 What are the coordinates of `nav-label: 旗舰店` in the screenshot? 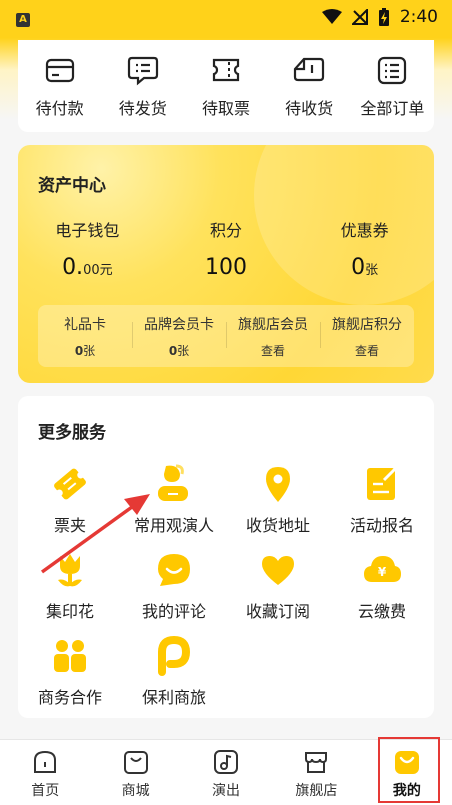 It's located at (316, 791).